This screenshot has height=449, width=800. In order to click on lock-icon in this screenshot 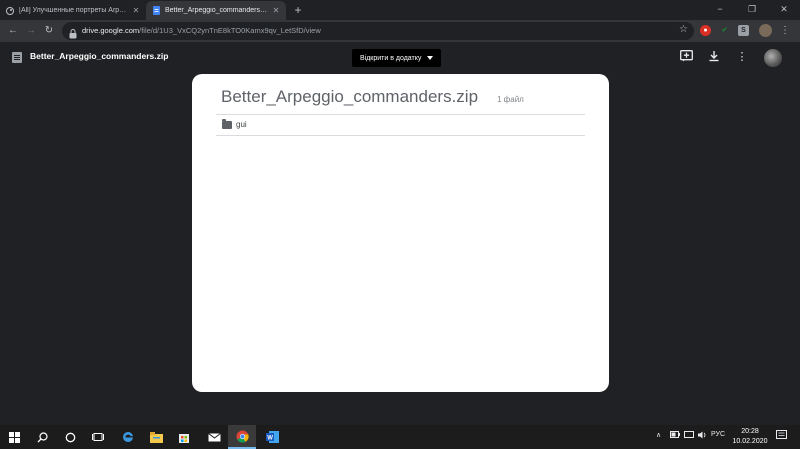, I will do `click(73, 32)`.